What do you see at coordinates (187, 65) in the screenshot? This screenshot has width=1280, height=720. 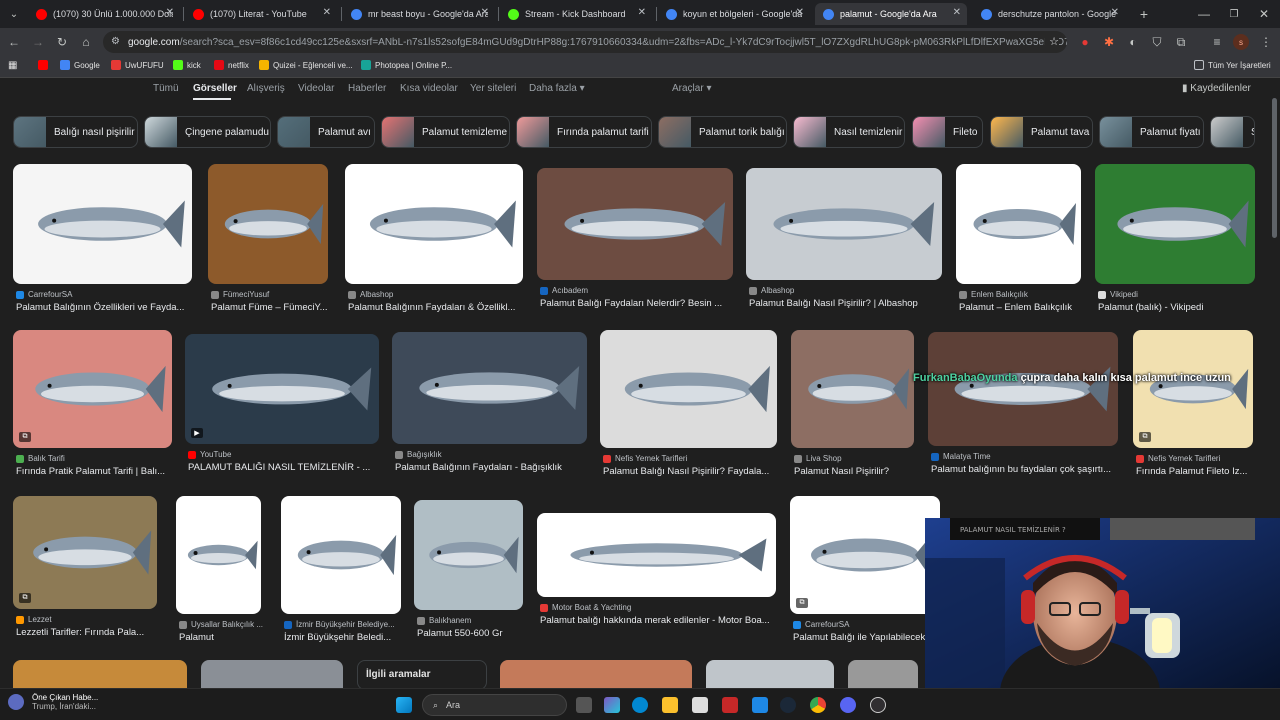 I see `bookmark-item: kick` at bounding box center [187, 65].